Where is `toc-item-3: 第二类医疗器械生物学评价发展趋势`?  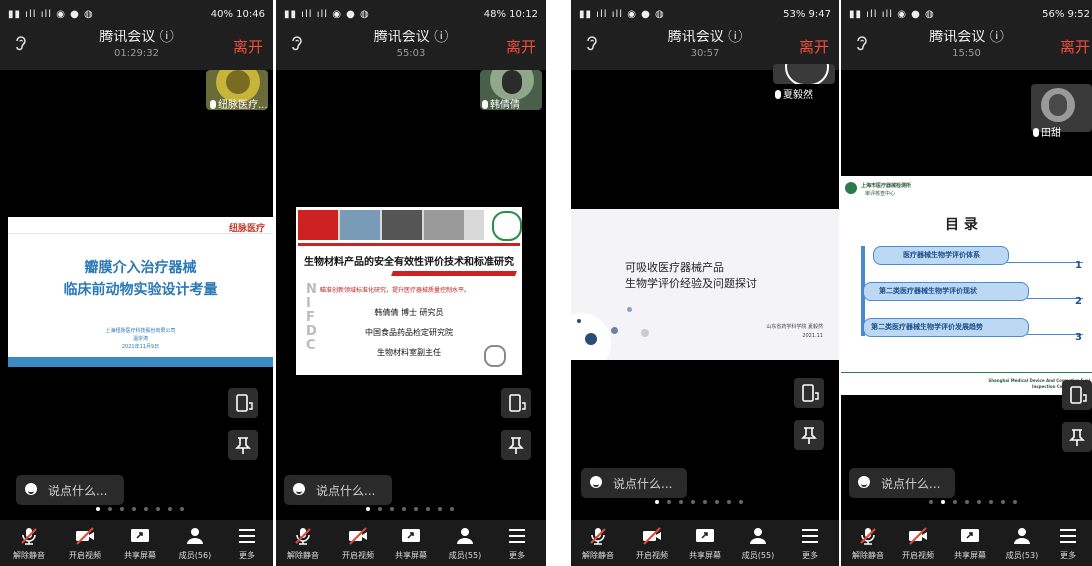
toc-item-3: 第二类医疗器械生物学评价发展趋势 is located at coordinates (927, 327).